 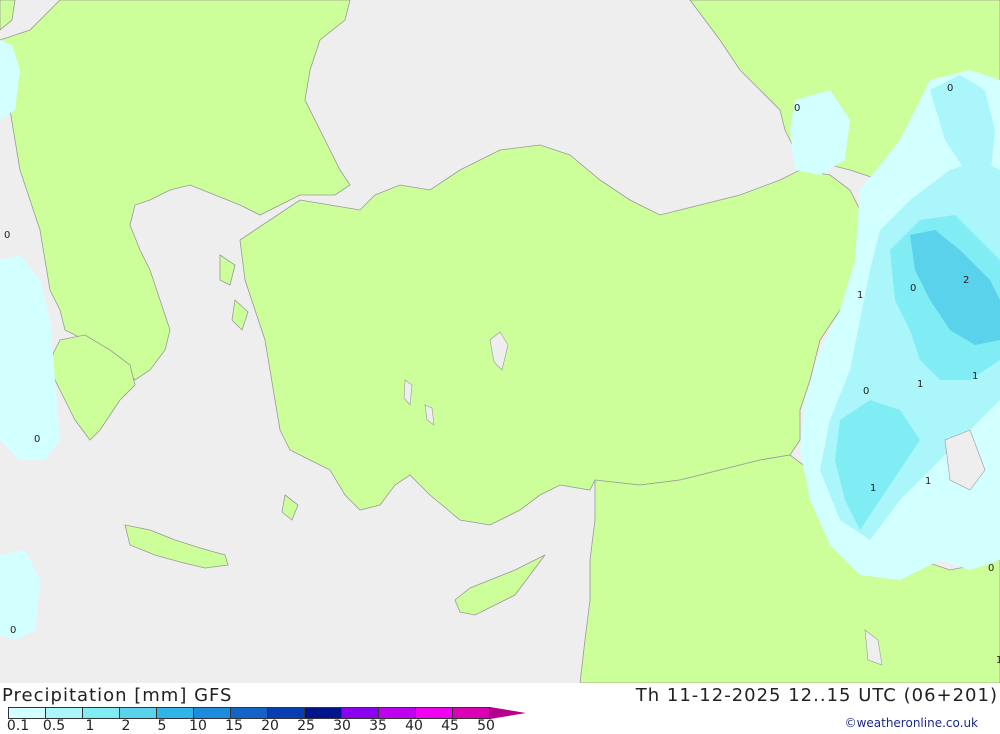 I want to click on value-label: 2, so click(x=966, y=280).